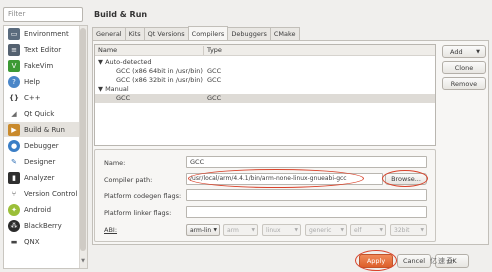 The image size is (492, 272). I want to click on linker-flags-label: Platform linker flags:, so click(138, 213).